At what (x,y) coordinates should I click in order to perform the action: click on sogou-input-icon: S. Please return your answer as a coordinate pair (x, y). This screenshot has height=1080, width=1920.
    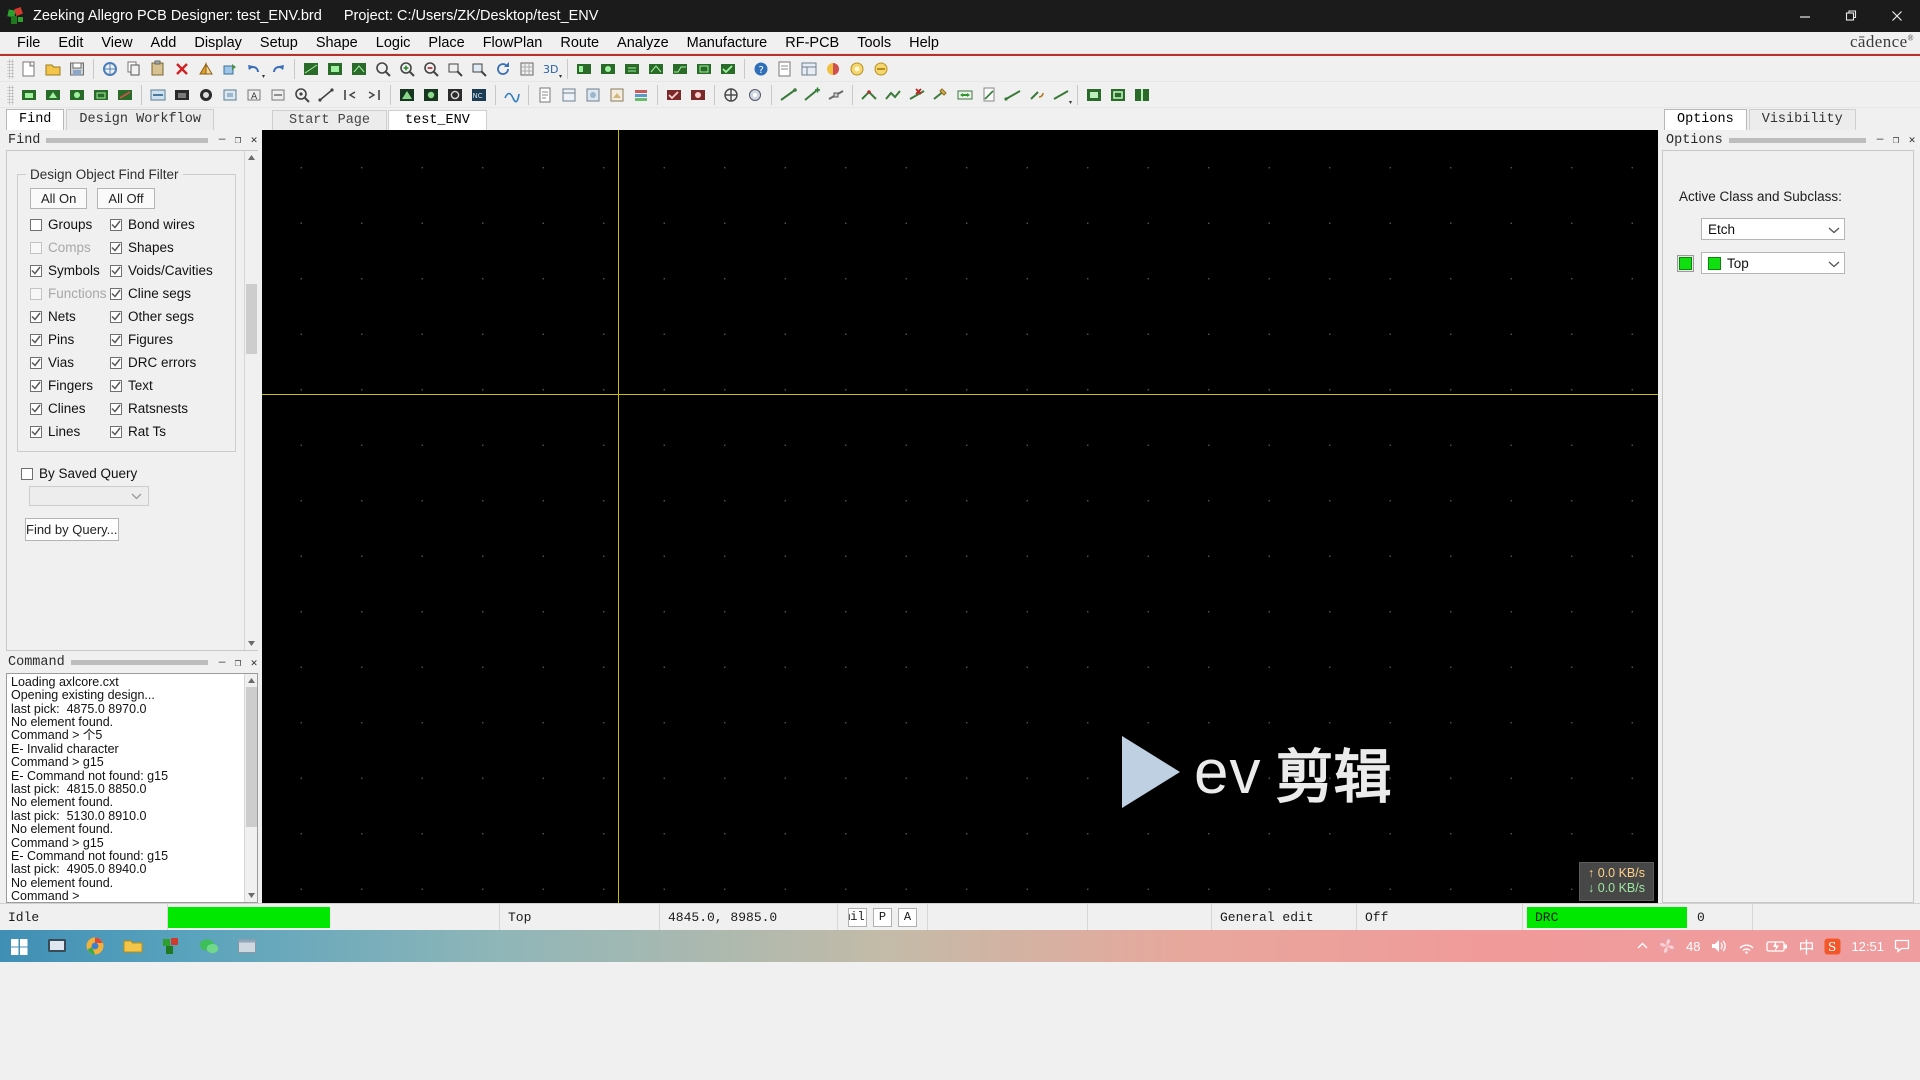
    Looking at the image, I should click on (1832, 946).